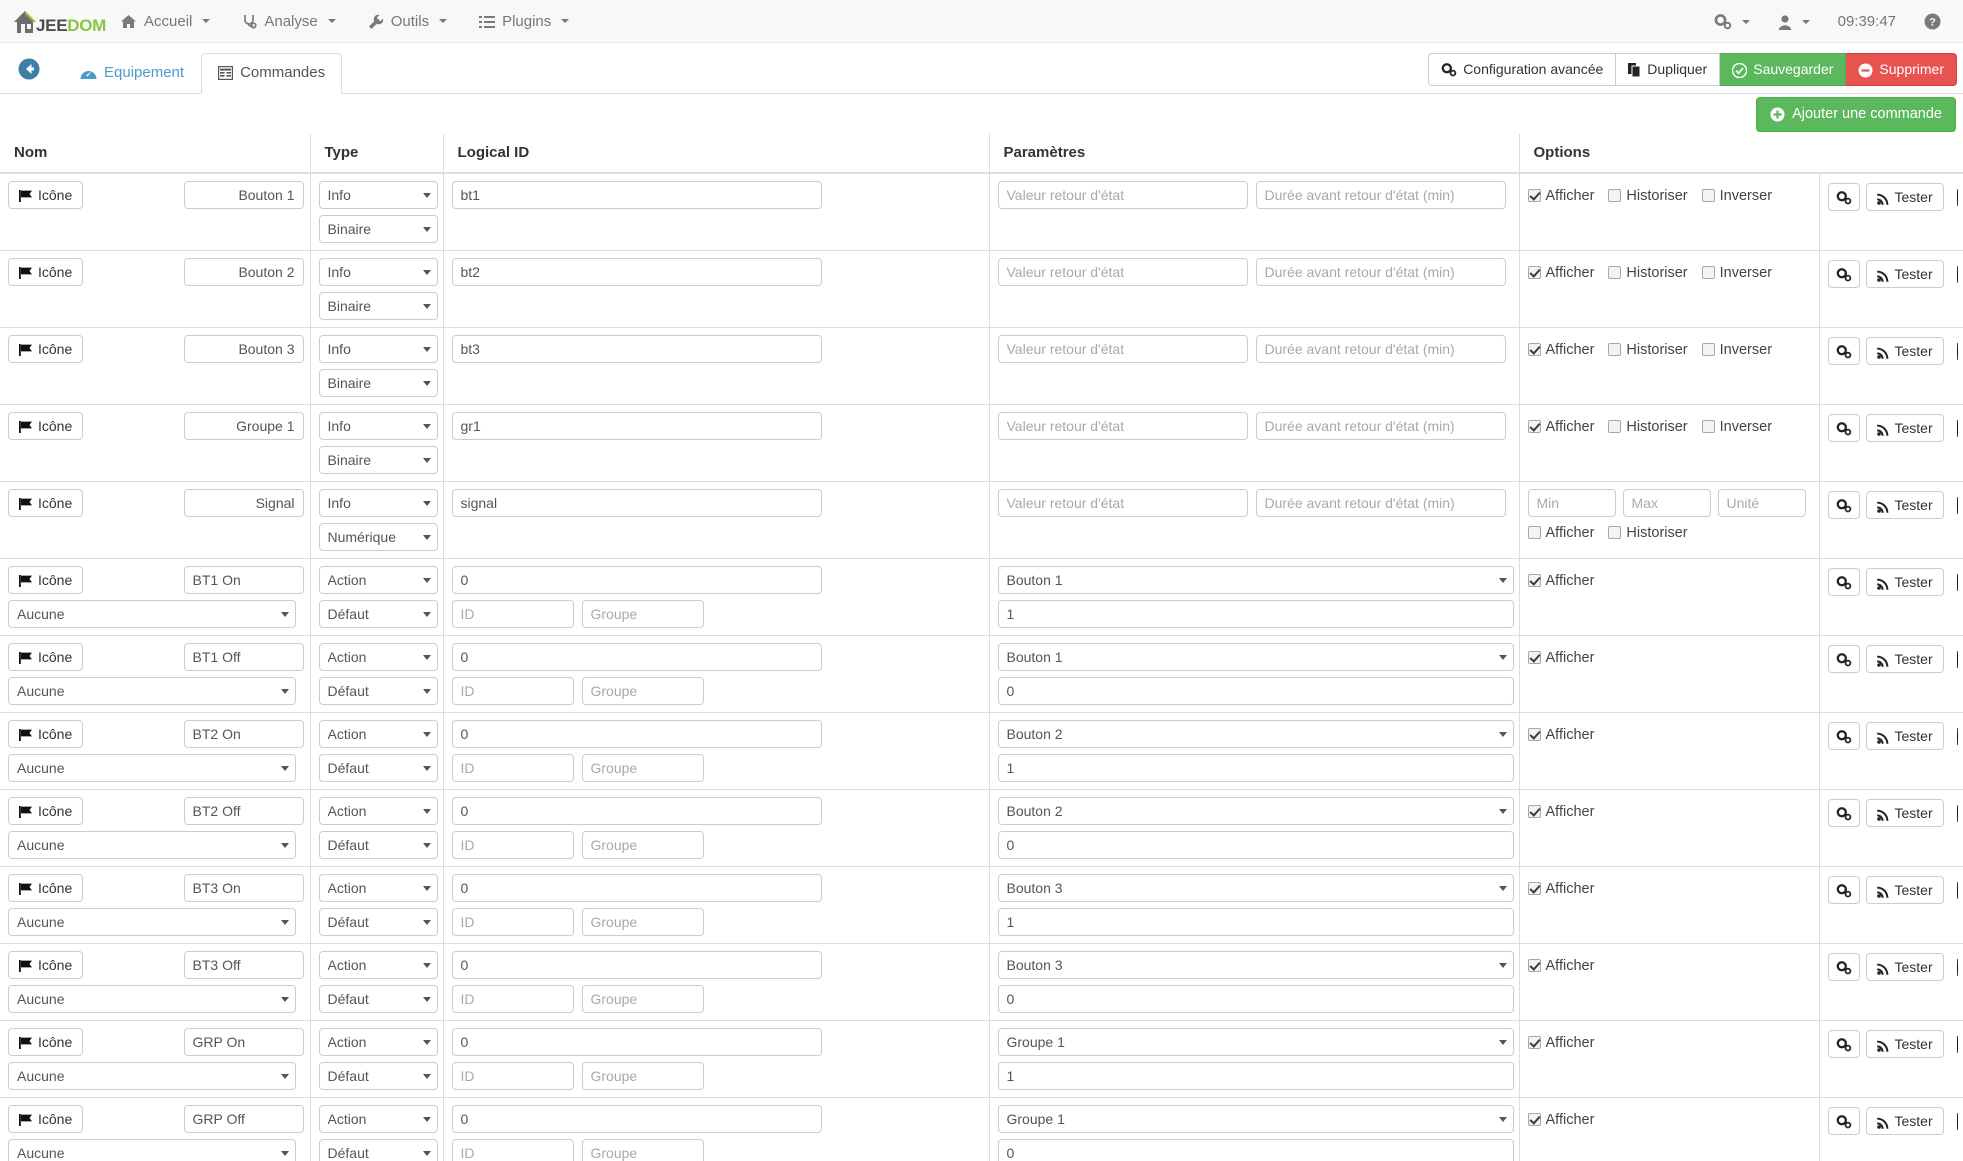  I want to click on nav-settings-menu, so click(1732, 21).